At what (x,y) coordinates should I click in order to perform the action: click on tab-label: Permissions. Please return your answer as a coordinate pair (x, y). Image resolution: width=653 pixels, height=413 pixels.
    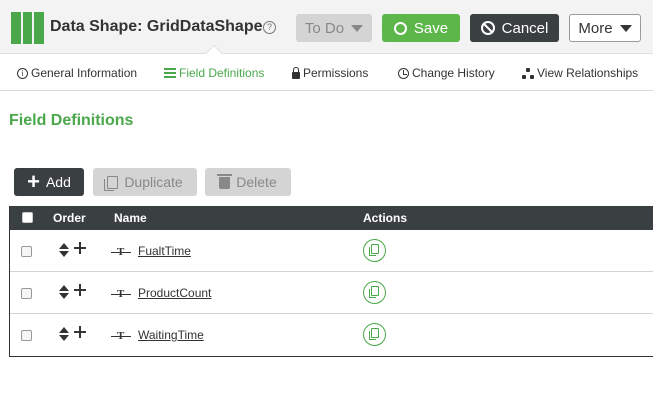
    Looking at the image, I should click on (336, 73).